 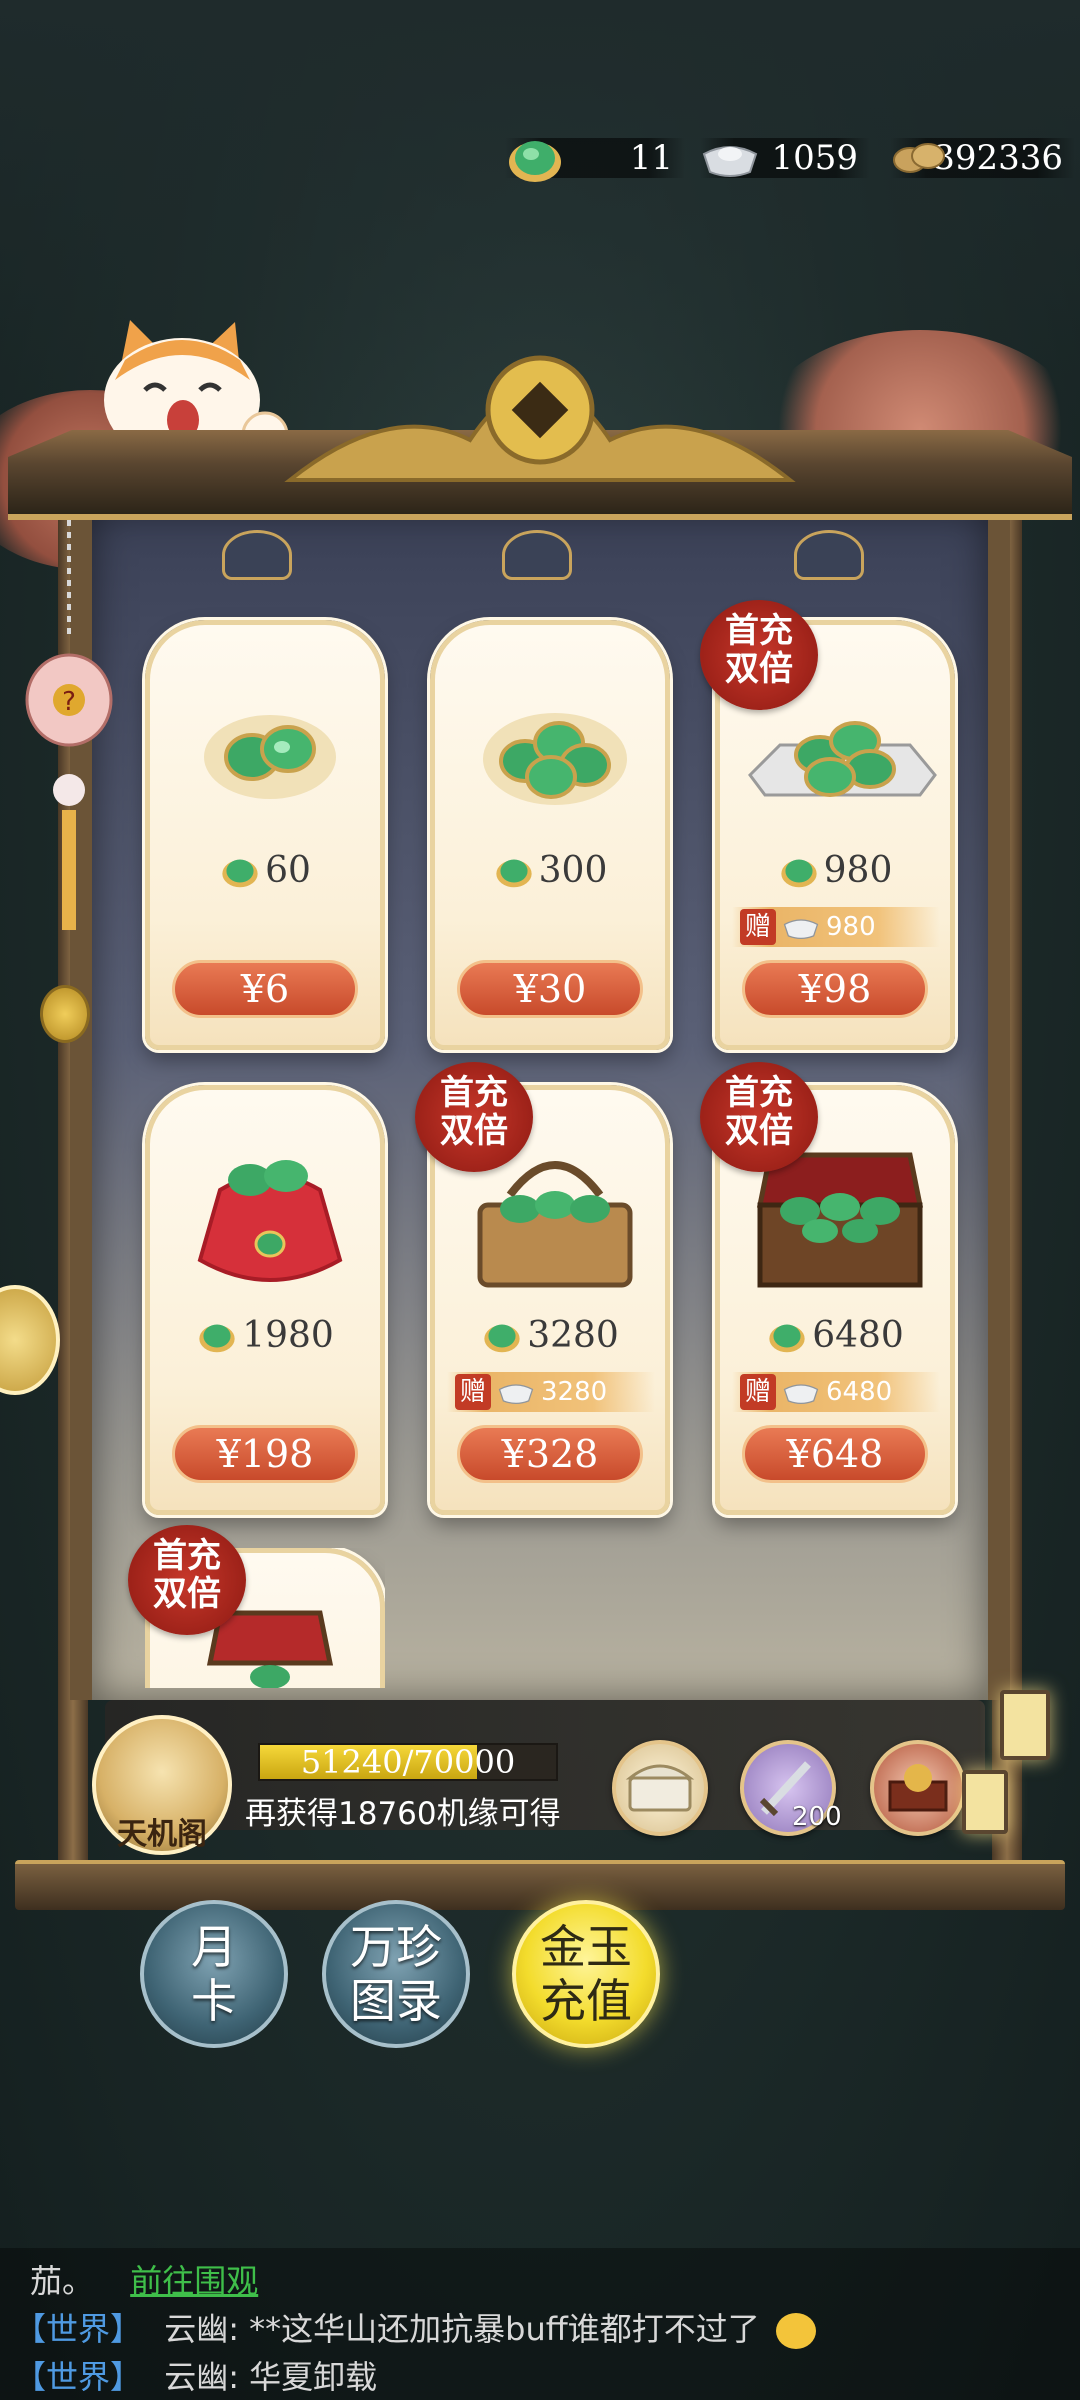 I want to click on go-watch-link: 前往围观, so click(x=194, y=2281).